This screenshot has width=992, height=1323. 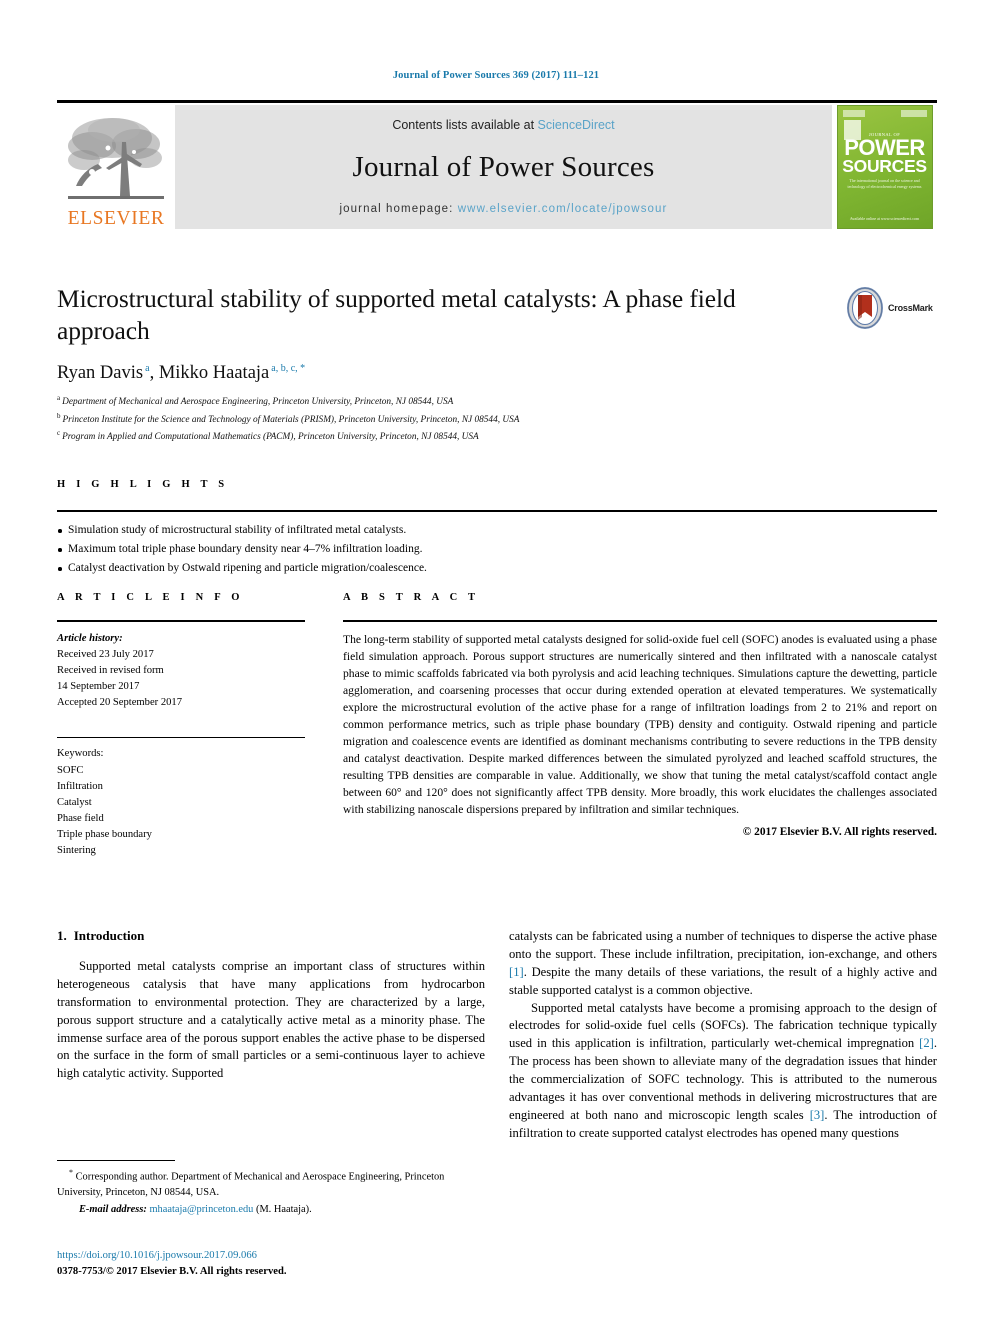 What do you see at coordinates (116, 158) in the screenshot?
I see `elsevier-tree-icon` at bounding box center [116, 158].